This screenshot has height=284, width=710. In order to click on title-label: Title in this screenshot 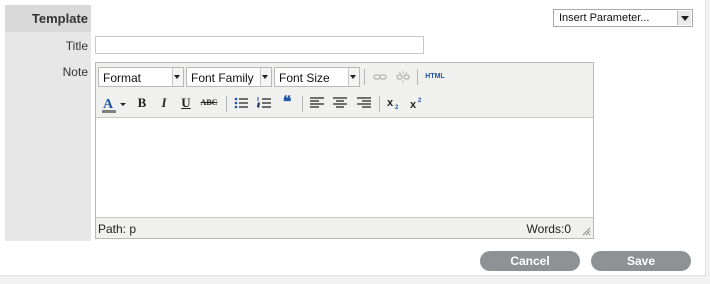, I will do `click(76, 46)`.